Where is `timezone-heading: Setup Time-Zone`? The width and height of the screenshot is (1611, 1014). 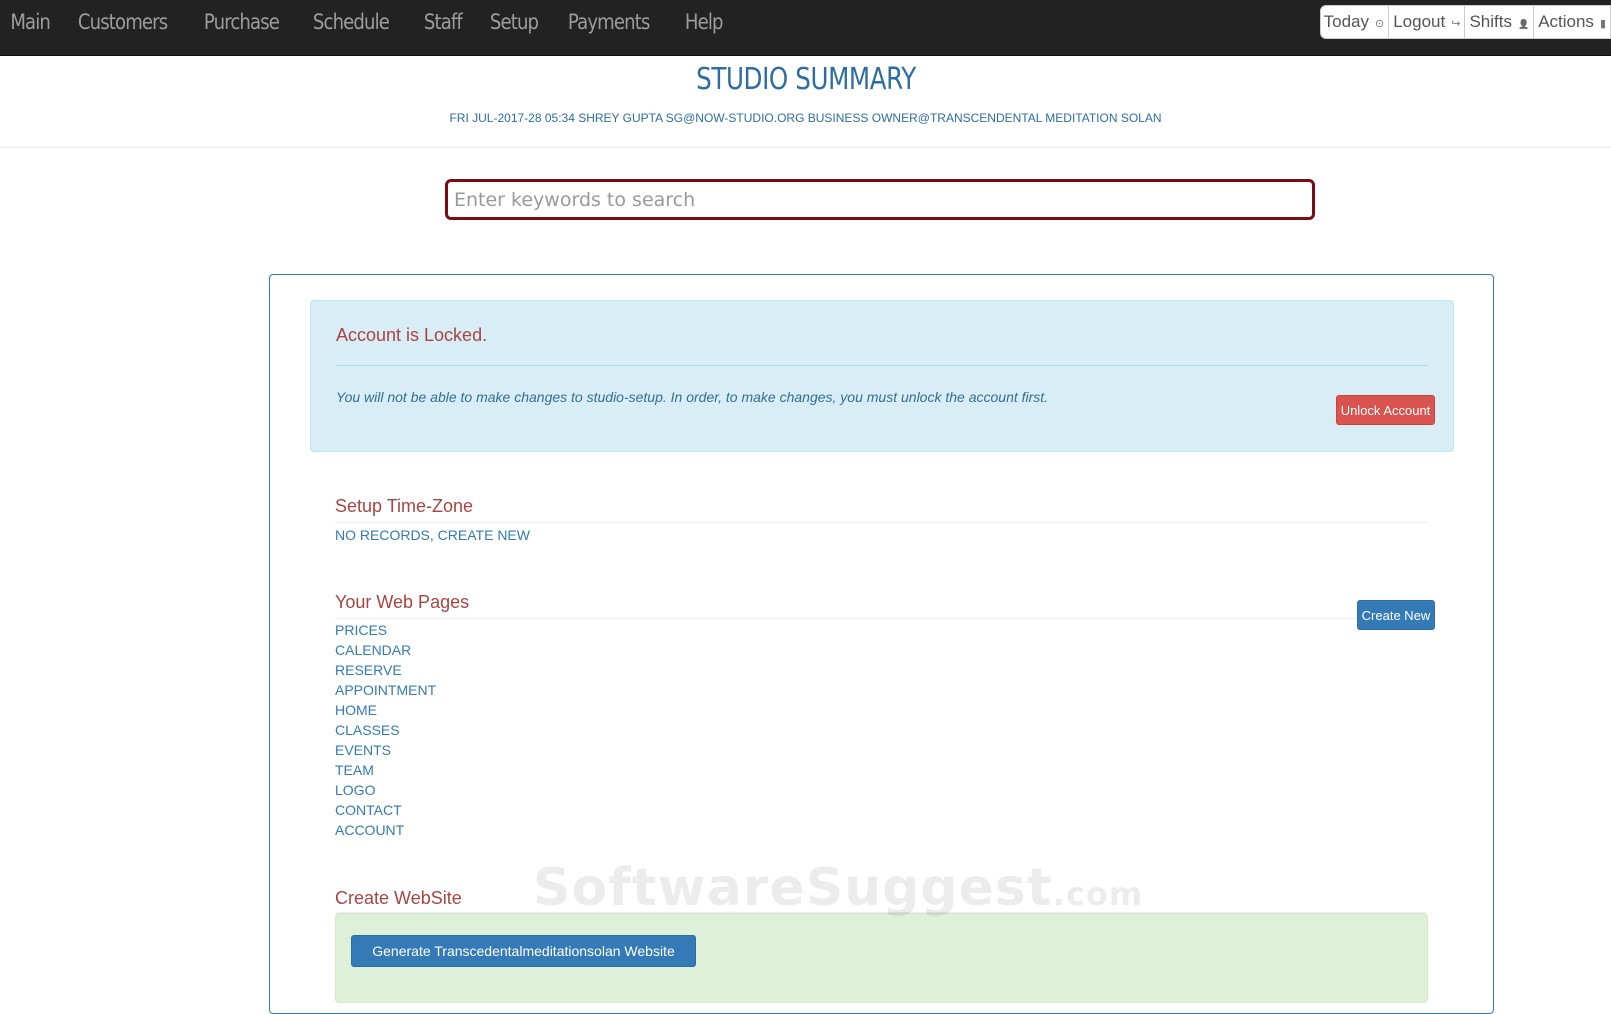
timezone-heading: Setup Time-Zone is located at coordinates (404, 506).